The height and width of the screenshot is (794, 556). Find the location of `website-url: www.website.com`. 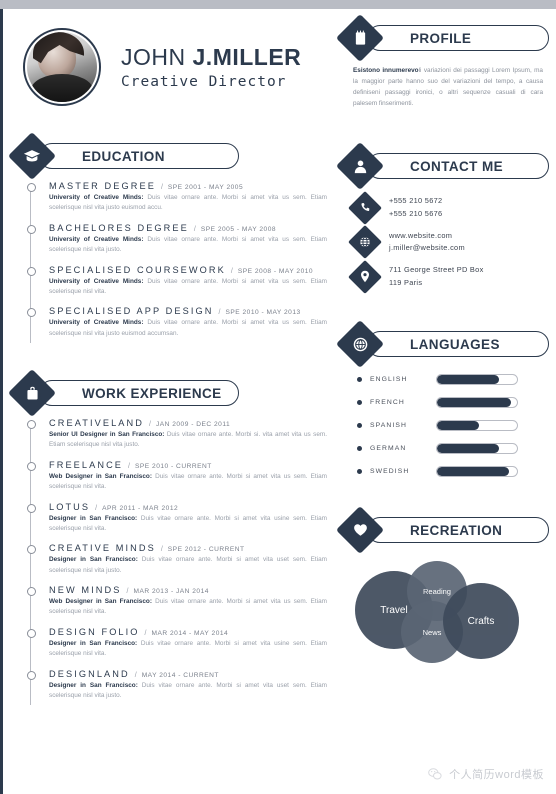

website-url: www.website.com is located at coordinates (427, 236).